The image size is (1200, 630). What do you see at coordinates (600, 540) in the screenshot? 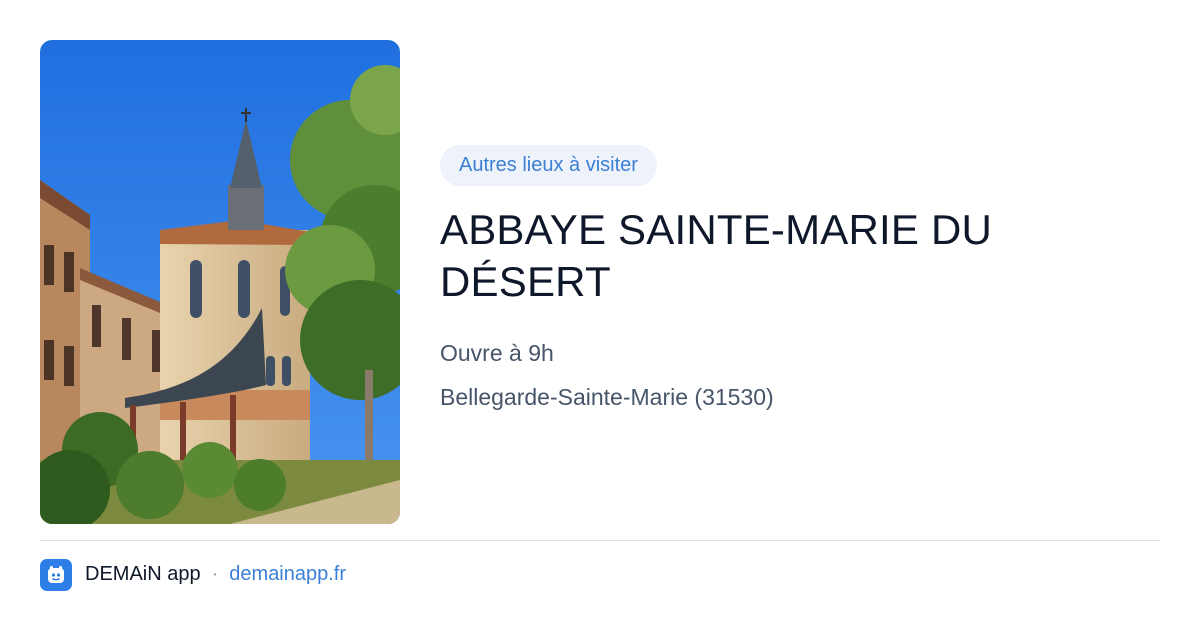
I see `footer-divider` at bounding box center [600, 540].